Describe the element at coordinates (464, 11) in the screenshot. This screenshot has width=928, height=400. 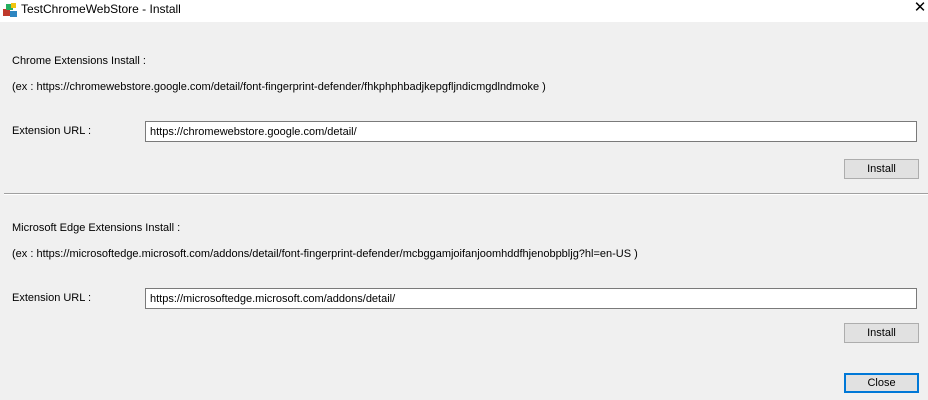
I see `title-bar: TestChromeWebStore - Install ✕` at that location.